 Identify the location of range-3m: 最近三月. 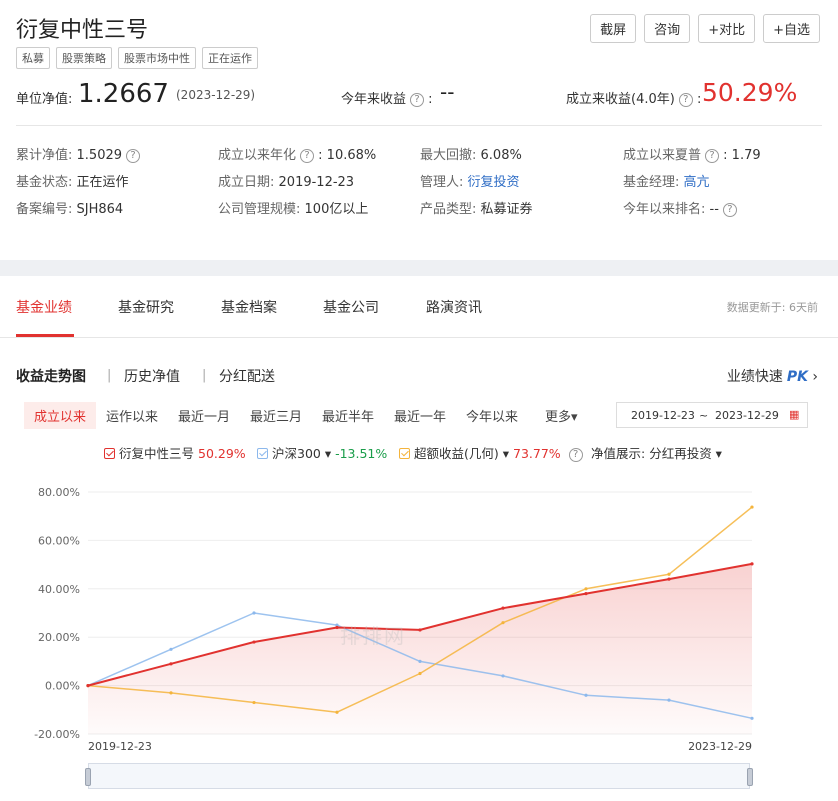
(276, 415).